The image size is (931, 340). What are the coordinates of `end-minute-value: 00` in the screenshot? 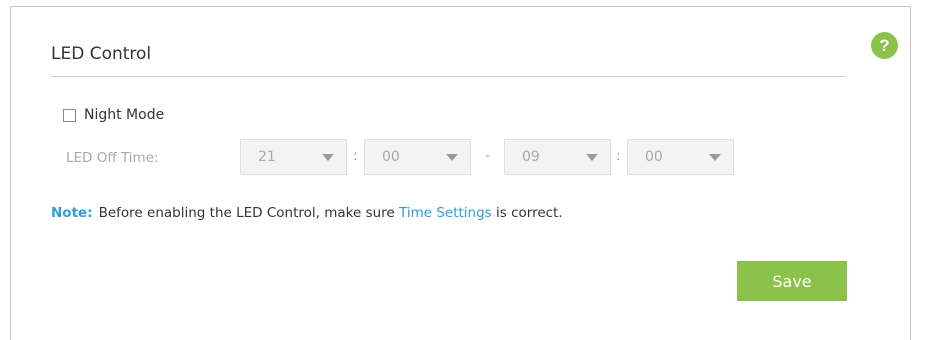 It's located at (654, 157).